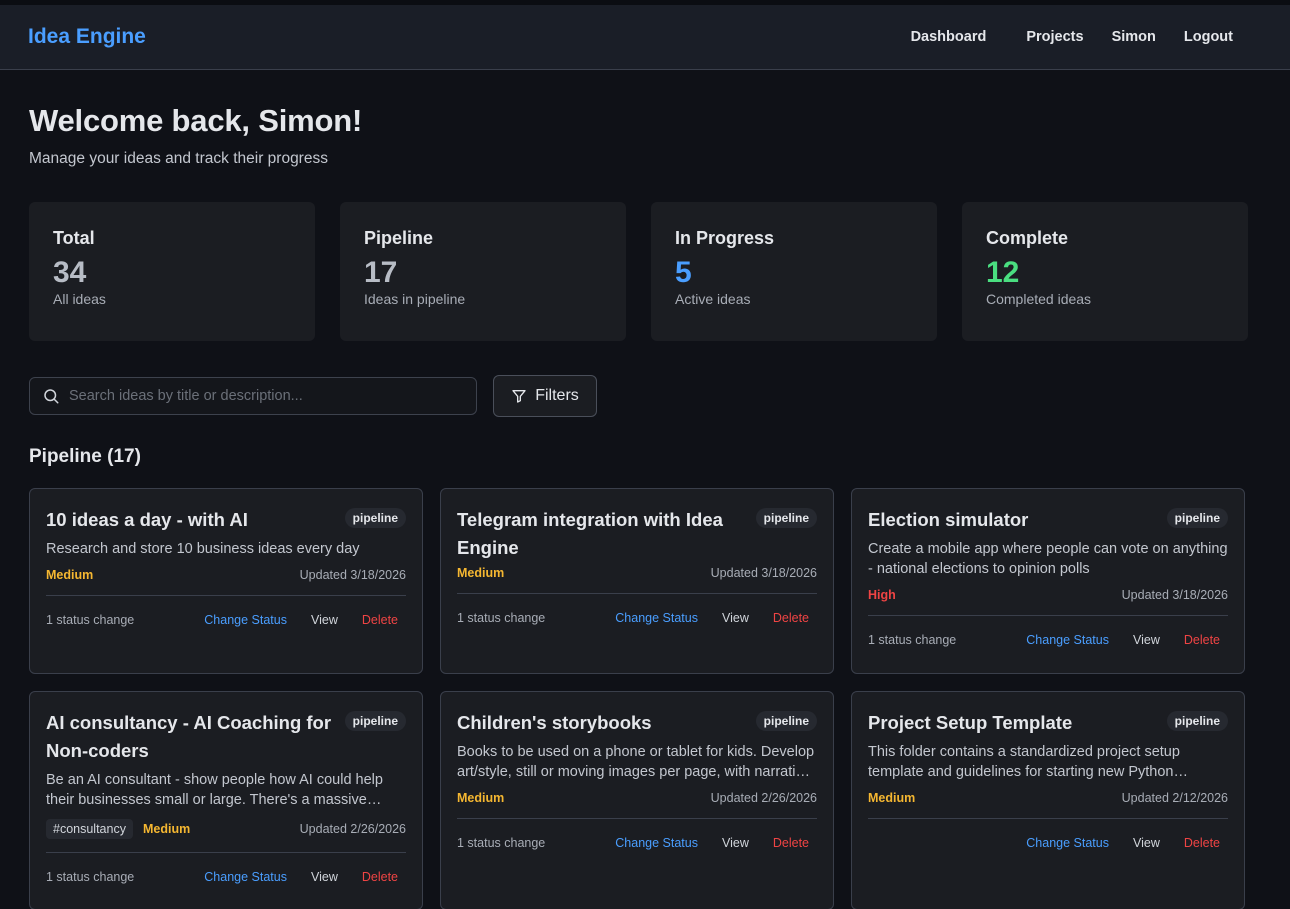 This screenshot has width=1290, height=909. I want to click on stat-value: 12, so click(1003, 272).